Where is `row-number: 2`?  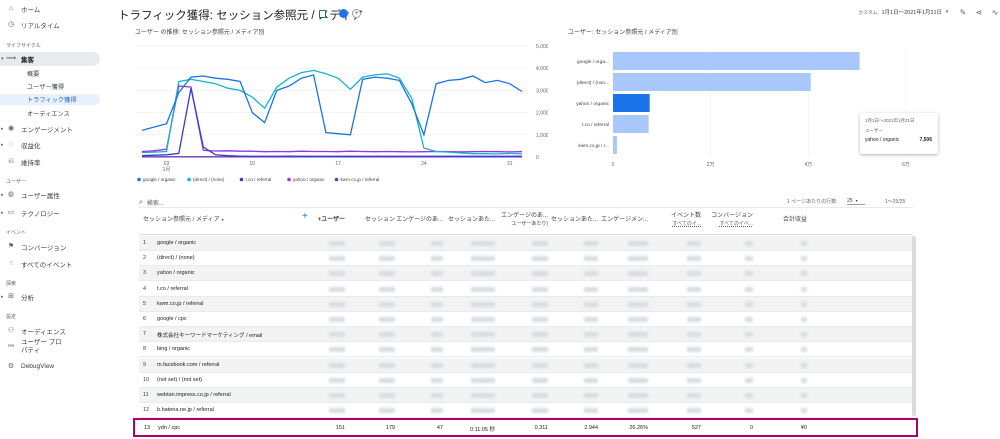 row-number: 2 is located at coordinates (145, 258).